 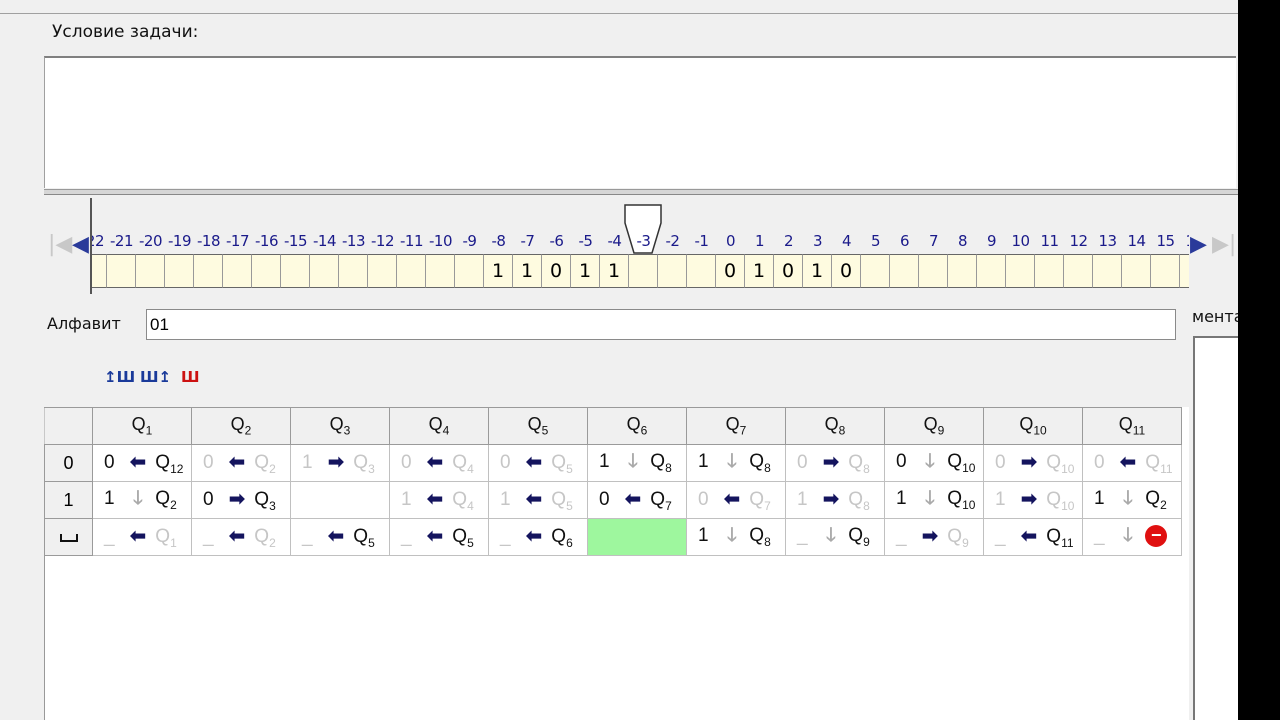 I want to click on transition-cell: 0 ➡ Q8, so click(x=835, y=463).